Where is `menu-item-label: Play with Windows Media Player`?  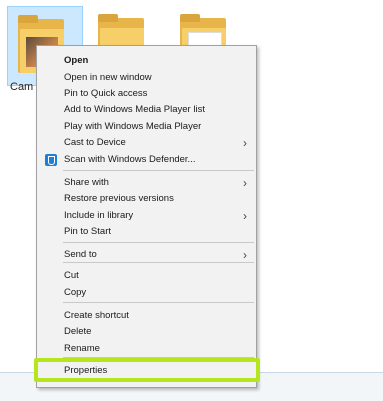
menu-item-label: Play with Windows Media Player is located at coordinates (133, 126).